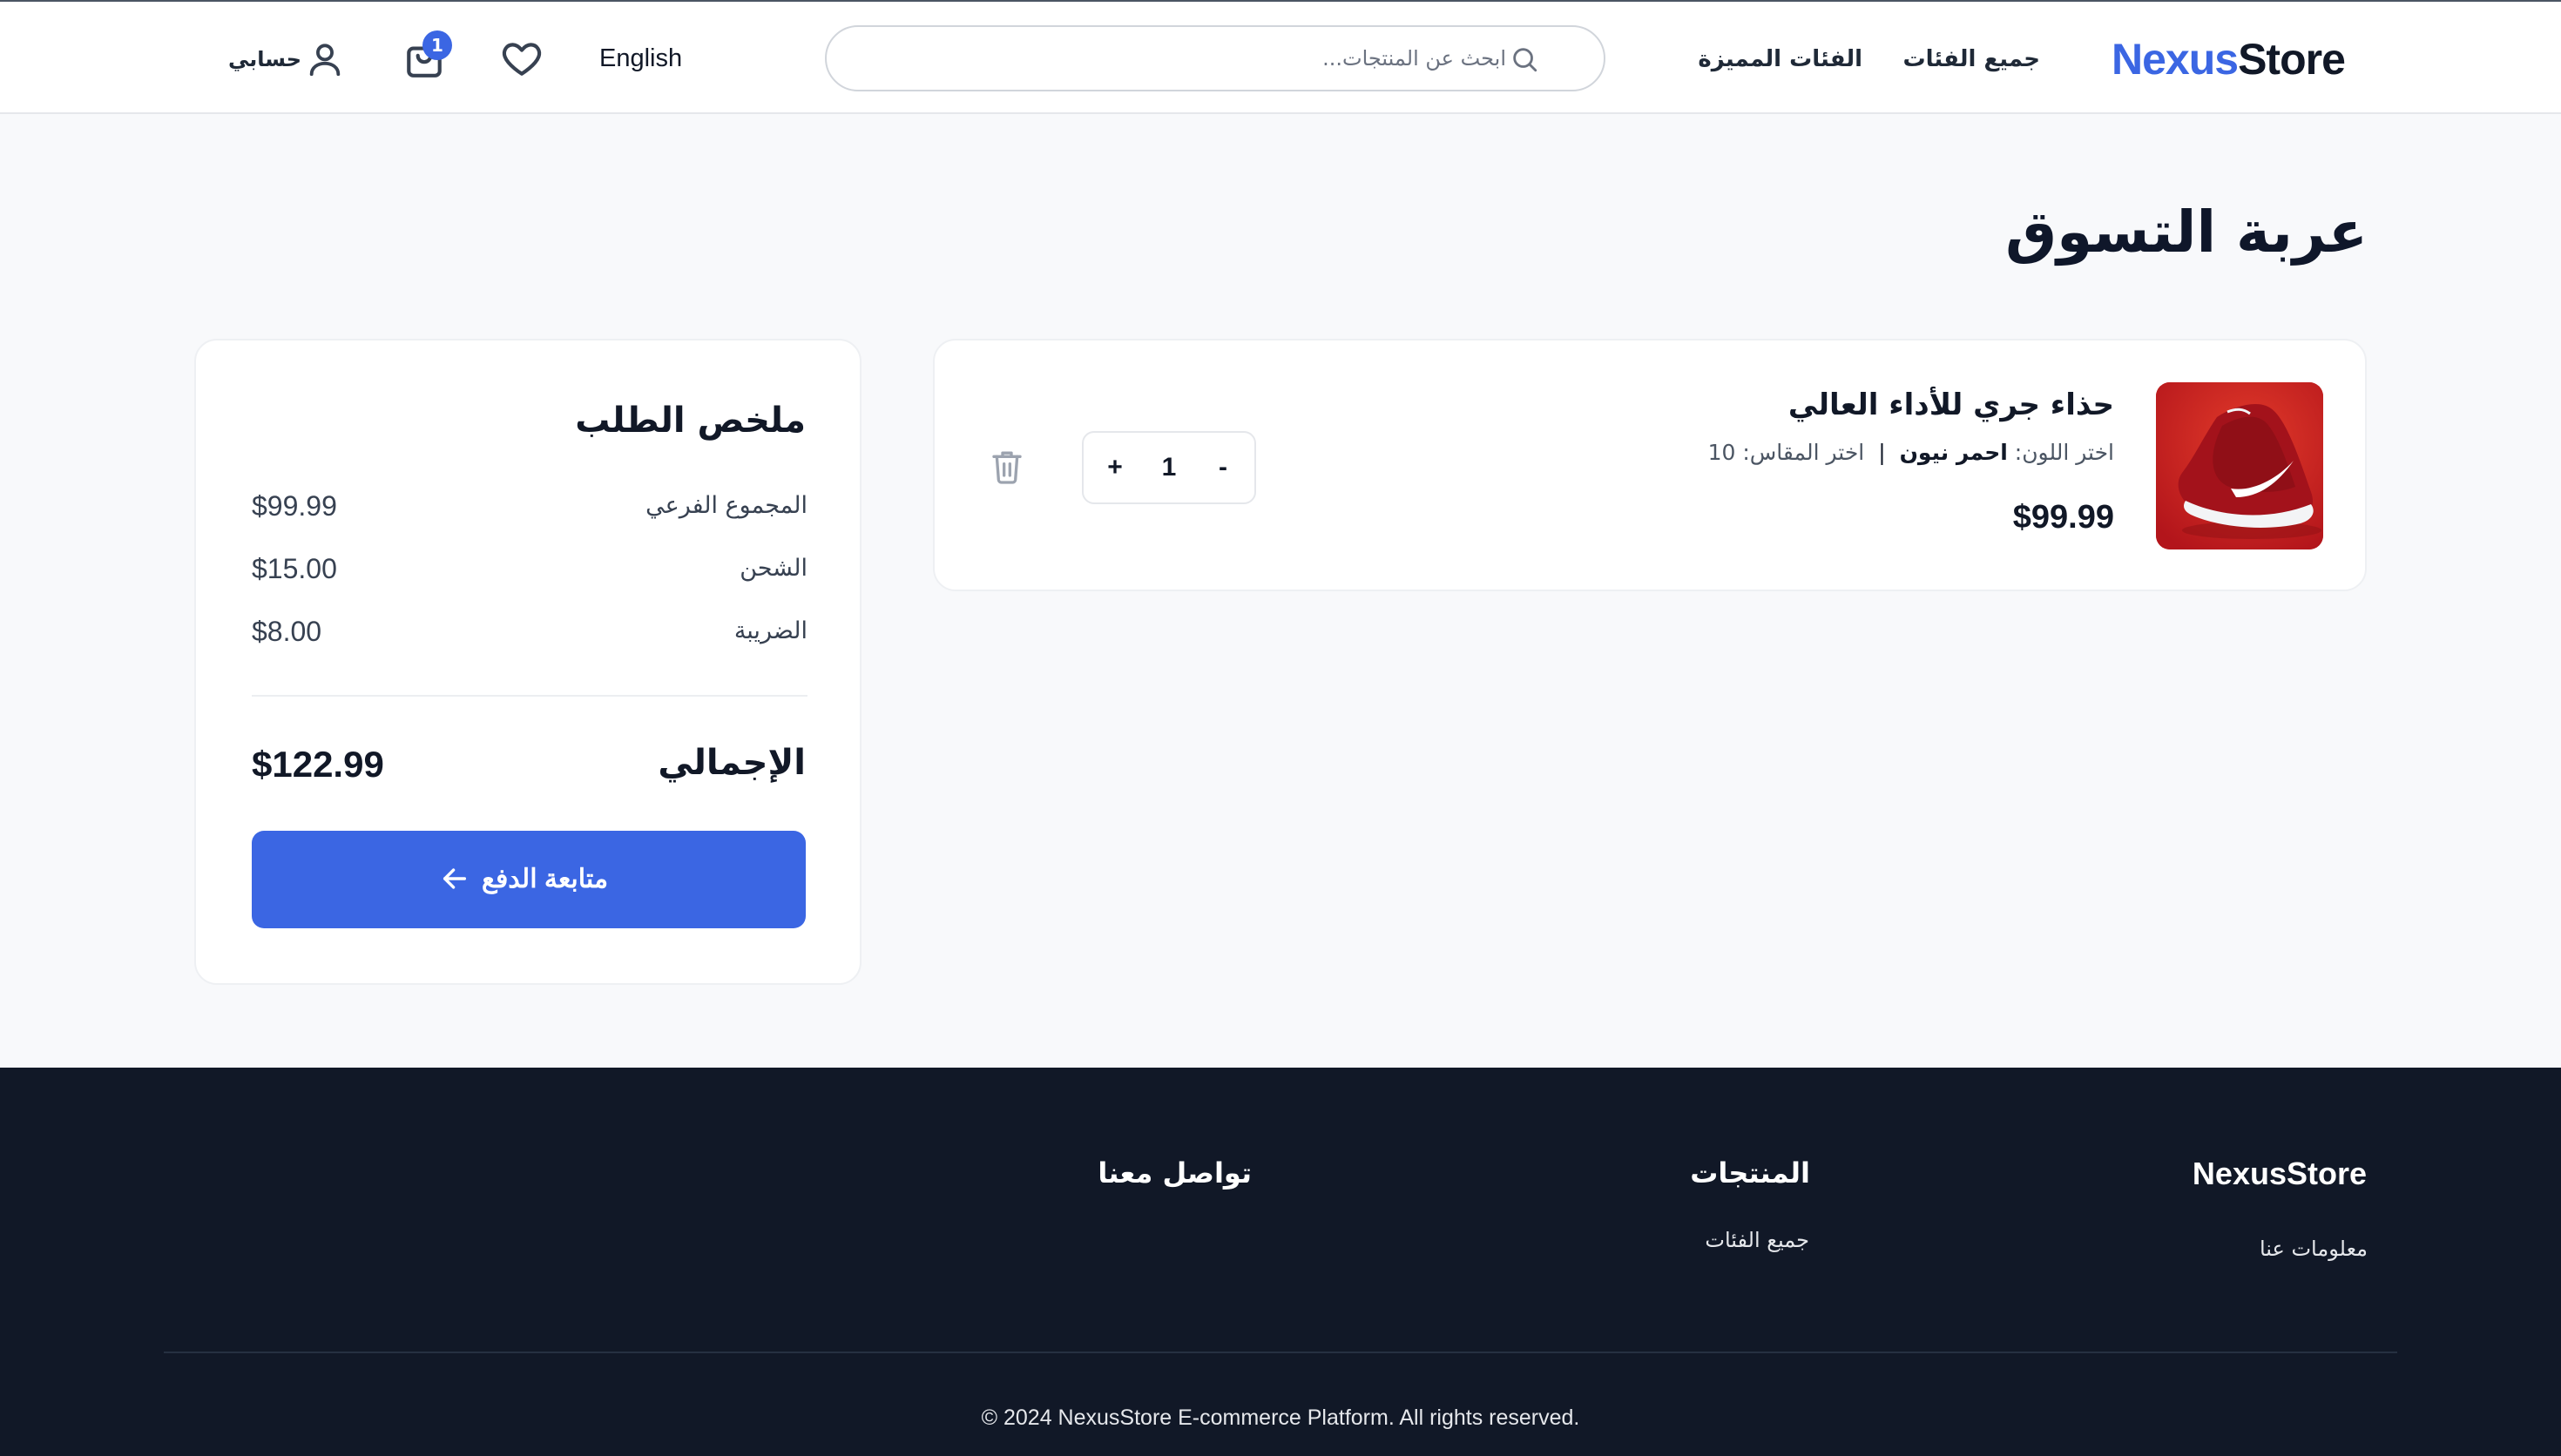 Image resolution: width=2561 pixels, height=1456 pixels. I want to click on total-label: الإجمالي, so click(732, 763).